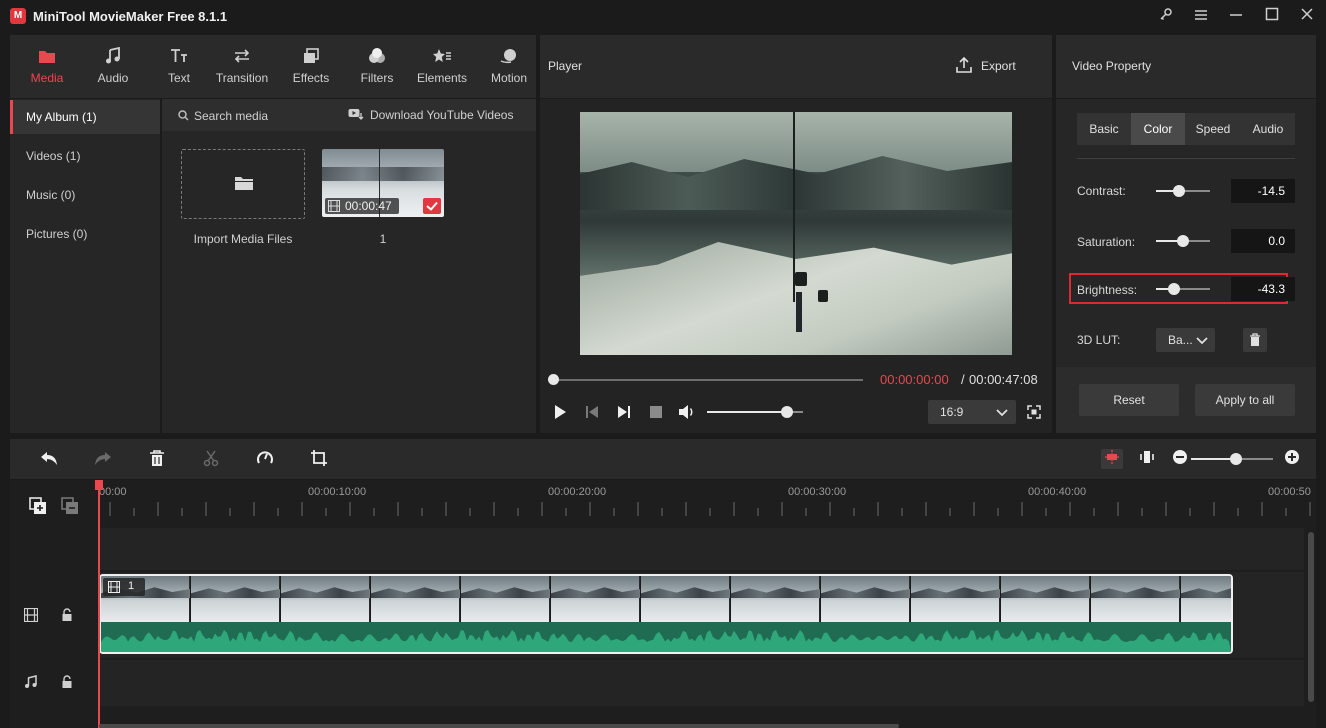 This screenshot has width=1326, height=728. I want to click on playhead, so click(99, 604).